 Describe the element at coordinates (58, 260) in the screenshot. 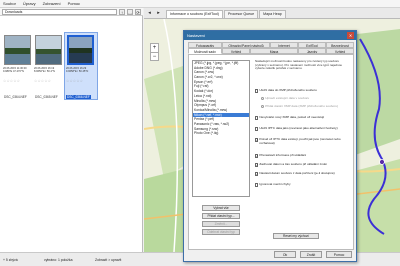

I see `status-middle: vybráno: 1 položka` at that location.